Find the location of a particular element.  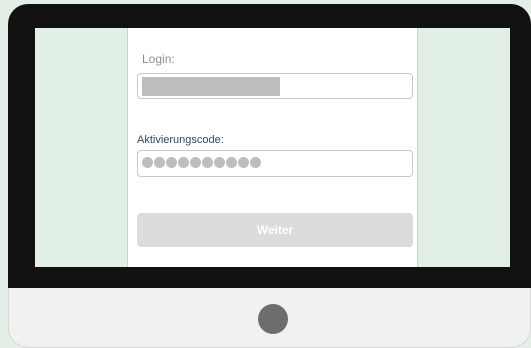

activation-code-masked-dots is located at coordinates (201, 162).